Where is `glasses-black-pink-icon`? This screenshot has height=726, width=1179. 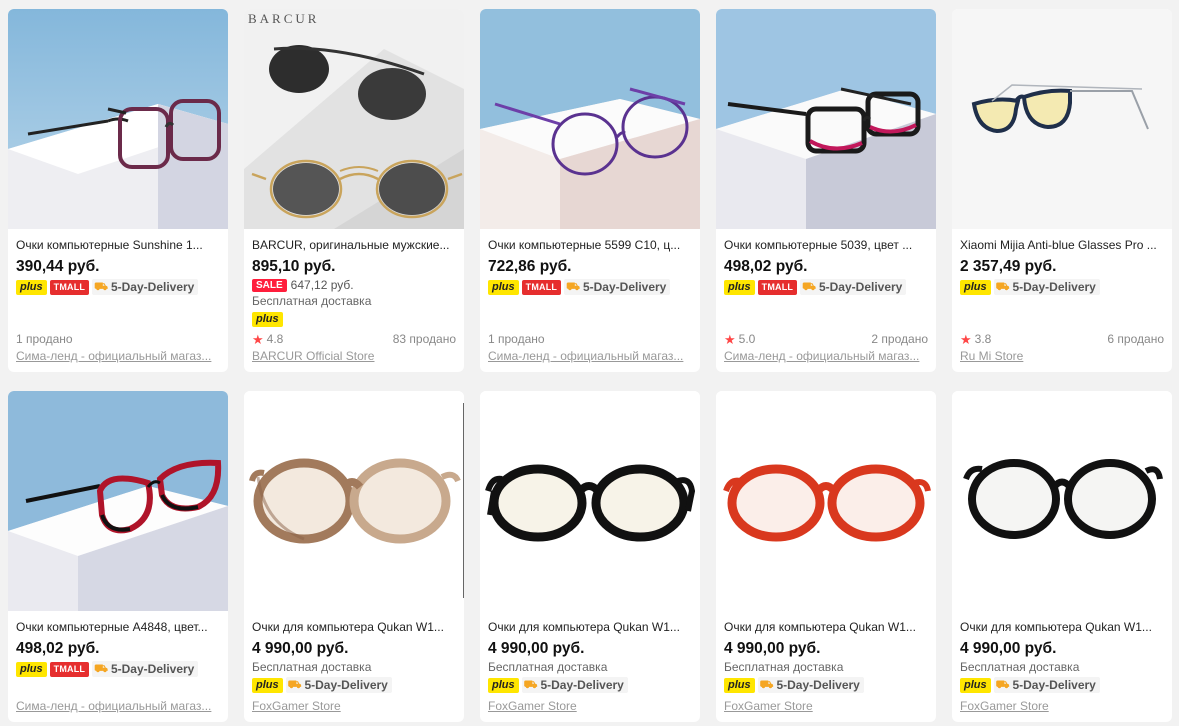 glasses-black-pink-icon is located at coordinates (826, 119).